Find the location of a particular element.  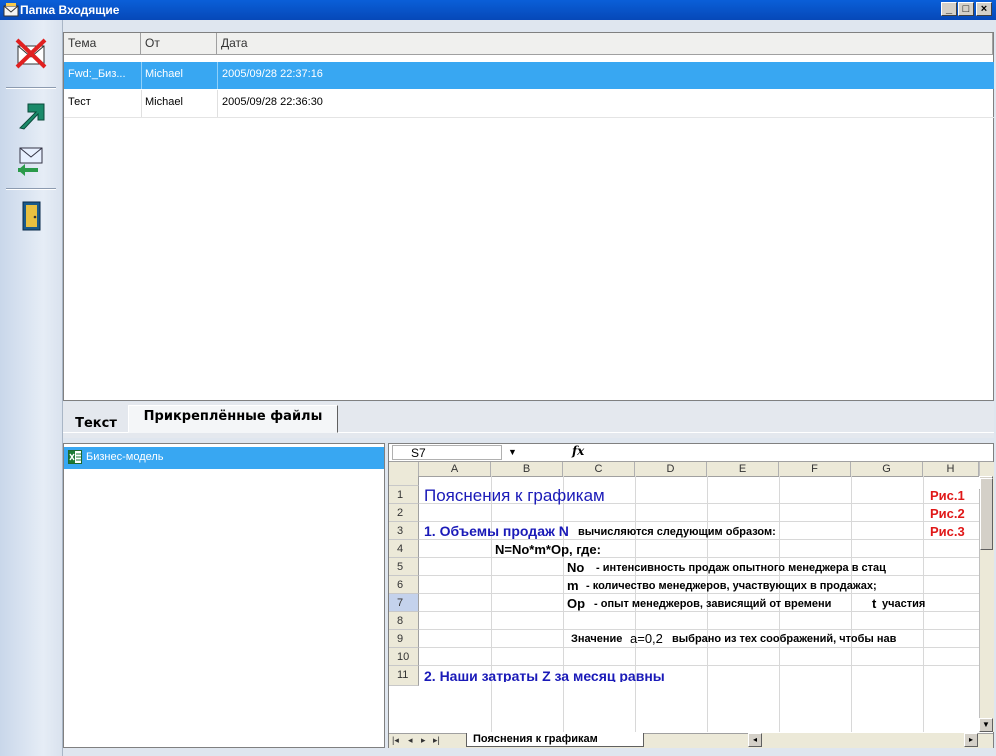

mail-folder-icon is located at coordinates (11, 10).